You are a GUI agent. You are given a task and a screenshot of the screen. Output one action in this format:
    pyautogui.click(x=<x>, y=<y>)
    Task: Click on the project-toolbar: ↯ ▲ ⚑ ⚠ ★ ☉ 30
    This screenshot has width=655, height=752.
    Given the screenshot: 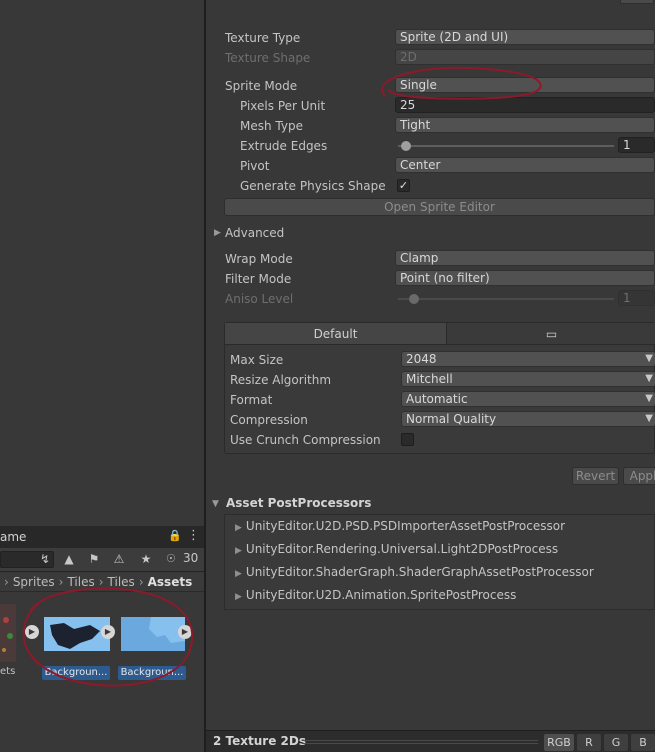 What is the action you would take?
    pyautogui.click(x=102, y=560)
    